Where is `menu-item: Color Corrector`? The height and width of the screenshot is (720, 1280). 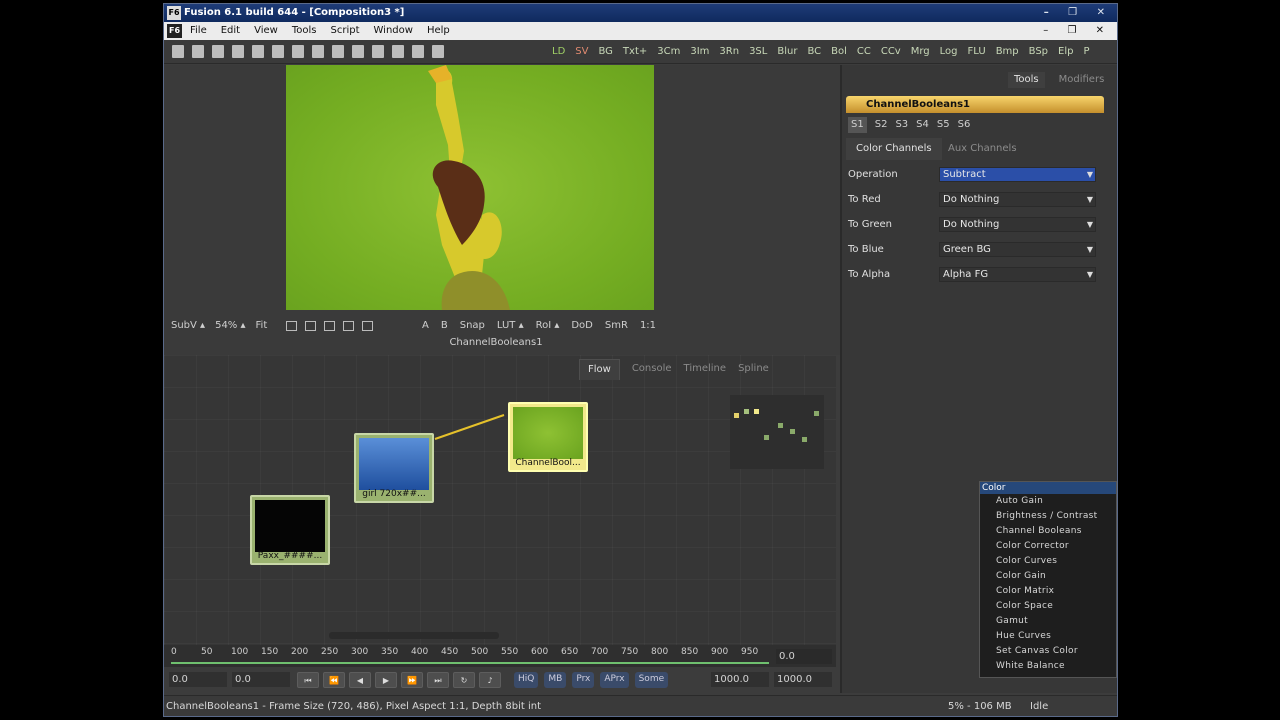
menu-item: Color Corrector is located at coordinates (1048, 546).